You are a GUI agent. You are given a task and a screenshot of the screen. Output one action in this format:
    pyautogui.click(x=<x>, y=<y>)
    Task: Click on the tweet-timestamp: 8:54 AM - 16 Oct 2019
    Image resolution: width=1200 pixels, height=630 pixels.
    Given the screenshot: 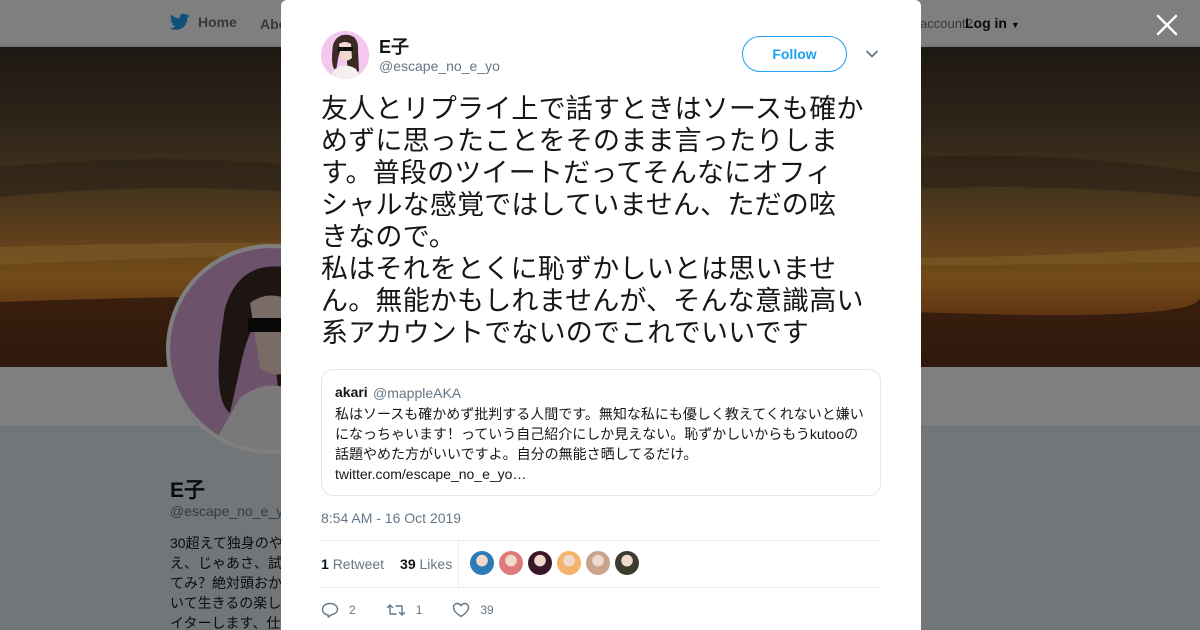 What is the action you would take?
    pyautogui.click(x=391, y=518)
    